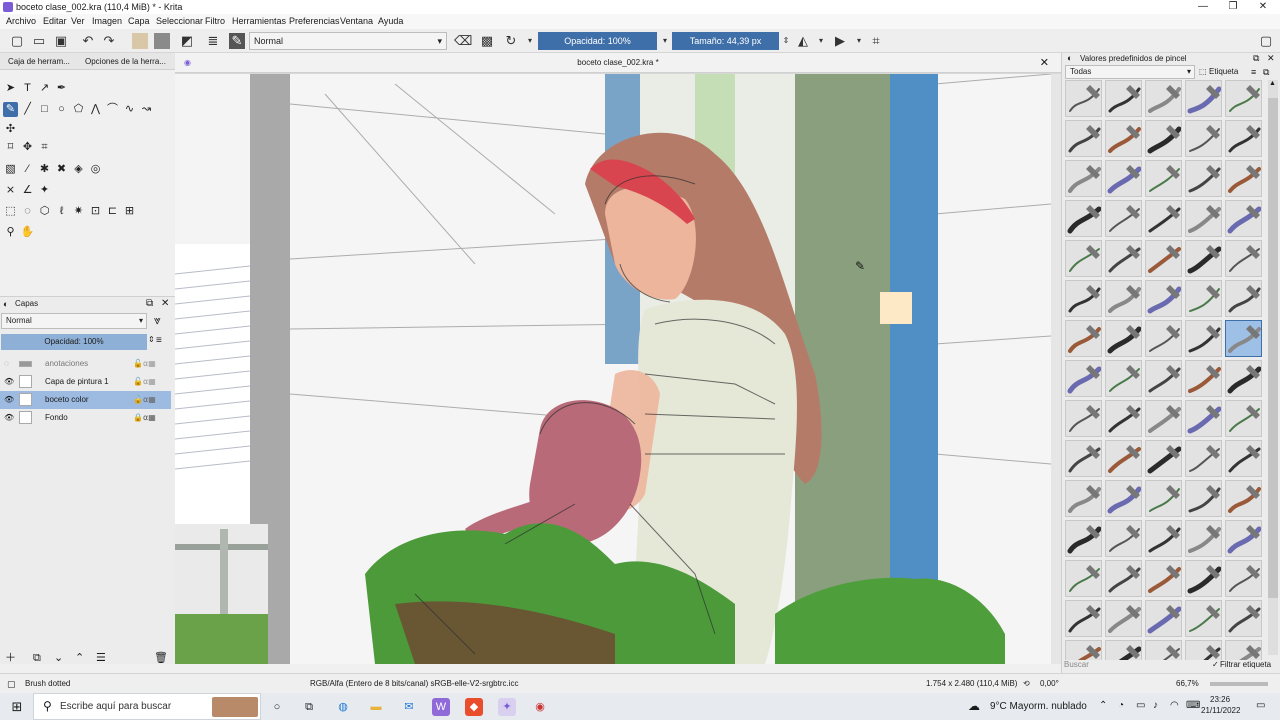 This screenshot has width=1280, height=720. Describe the element at coordinates (1256, 58) in the screenshot. I see `float-dock-icon: ⧉` at that location.